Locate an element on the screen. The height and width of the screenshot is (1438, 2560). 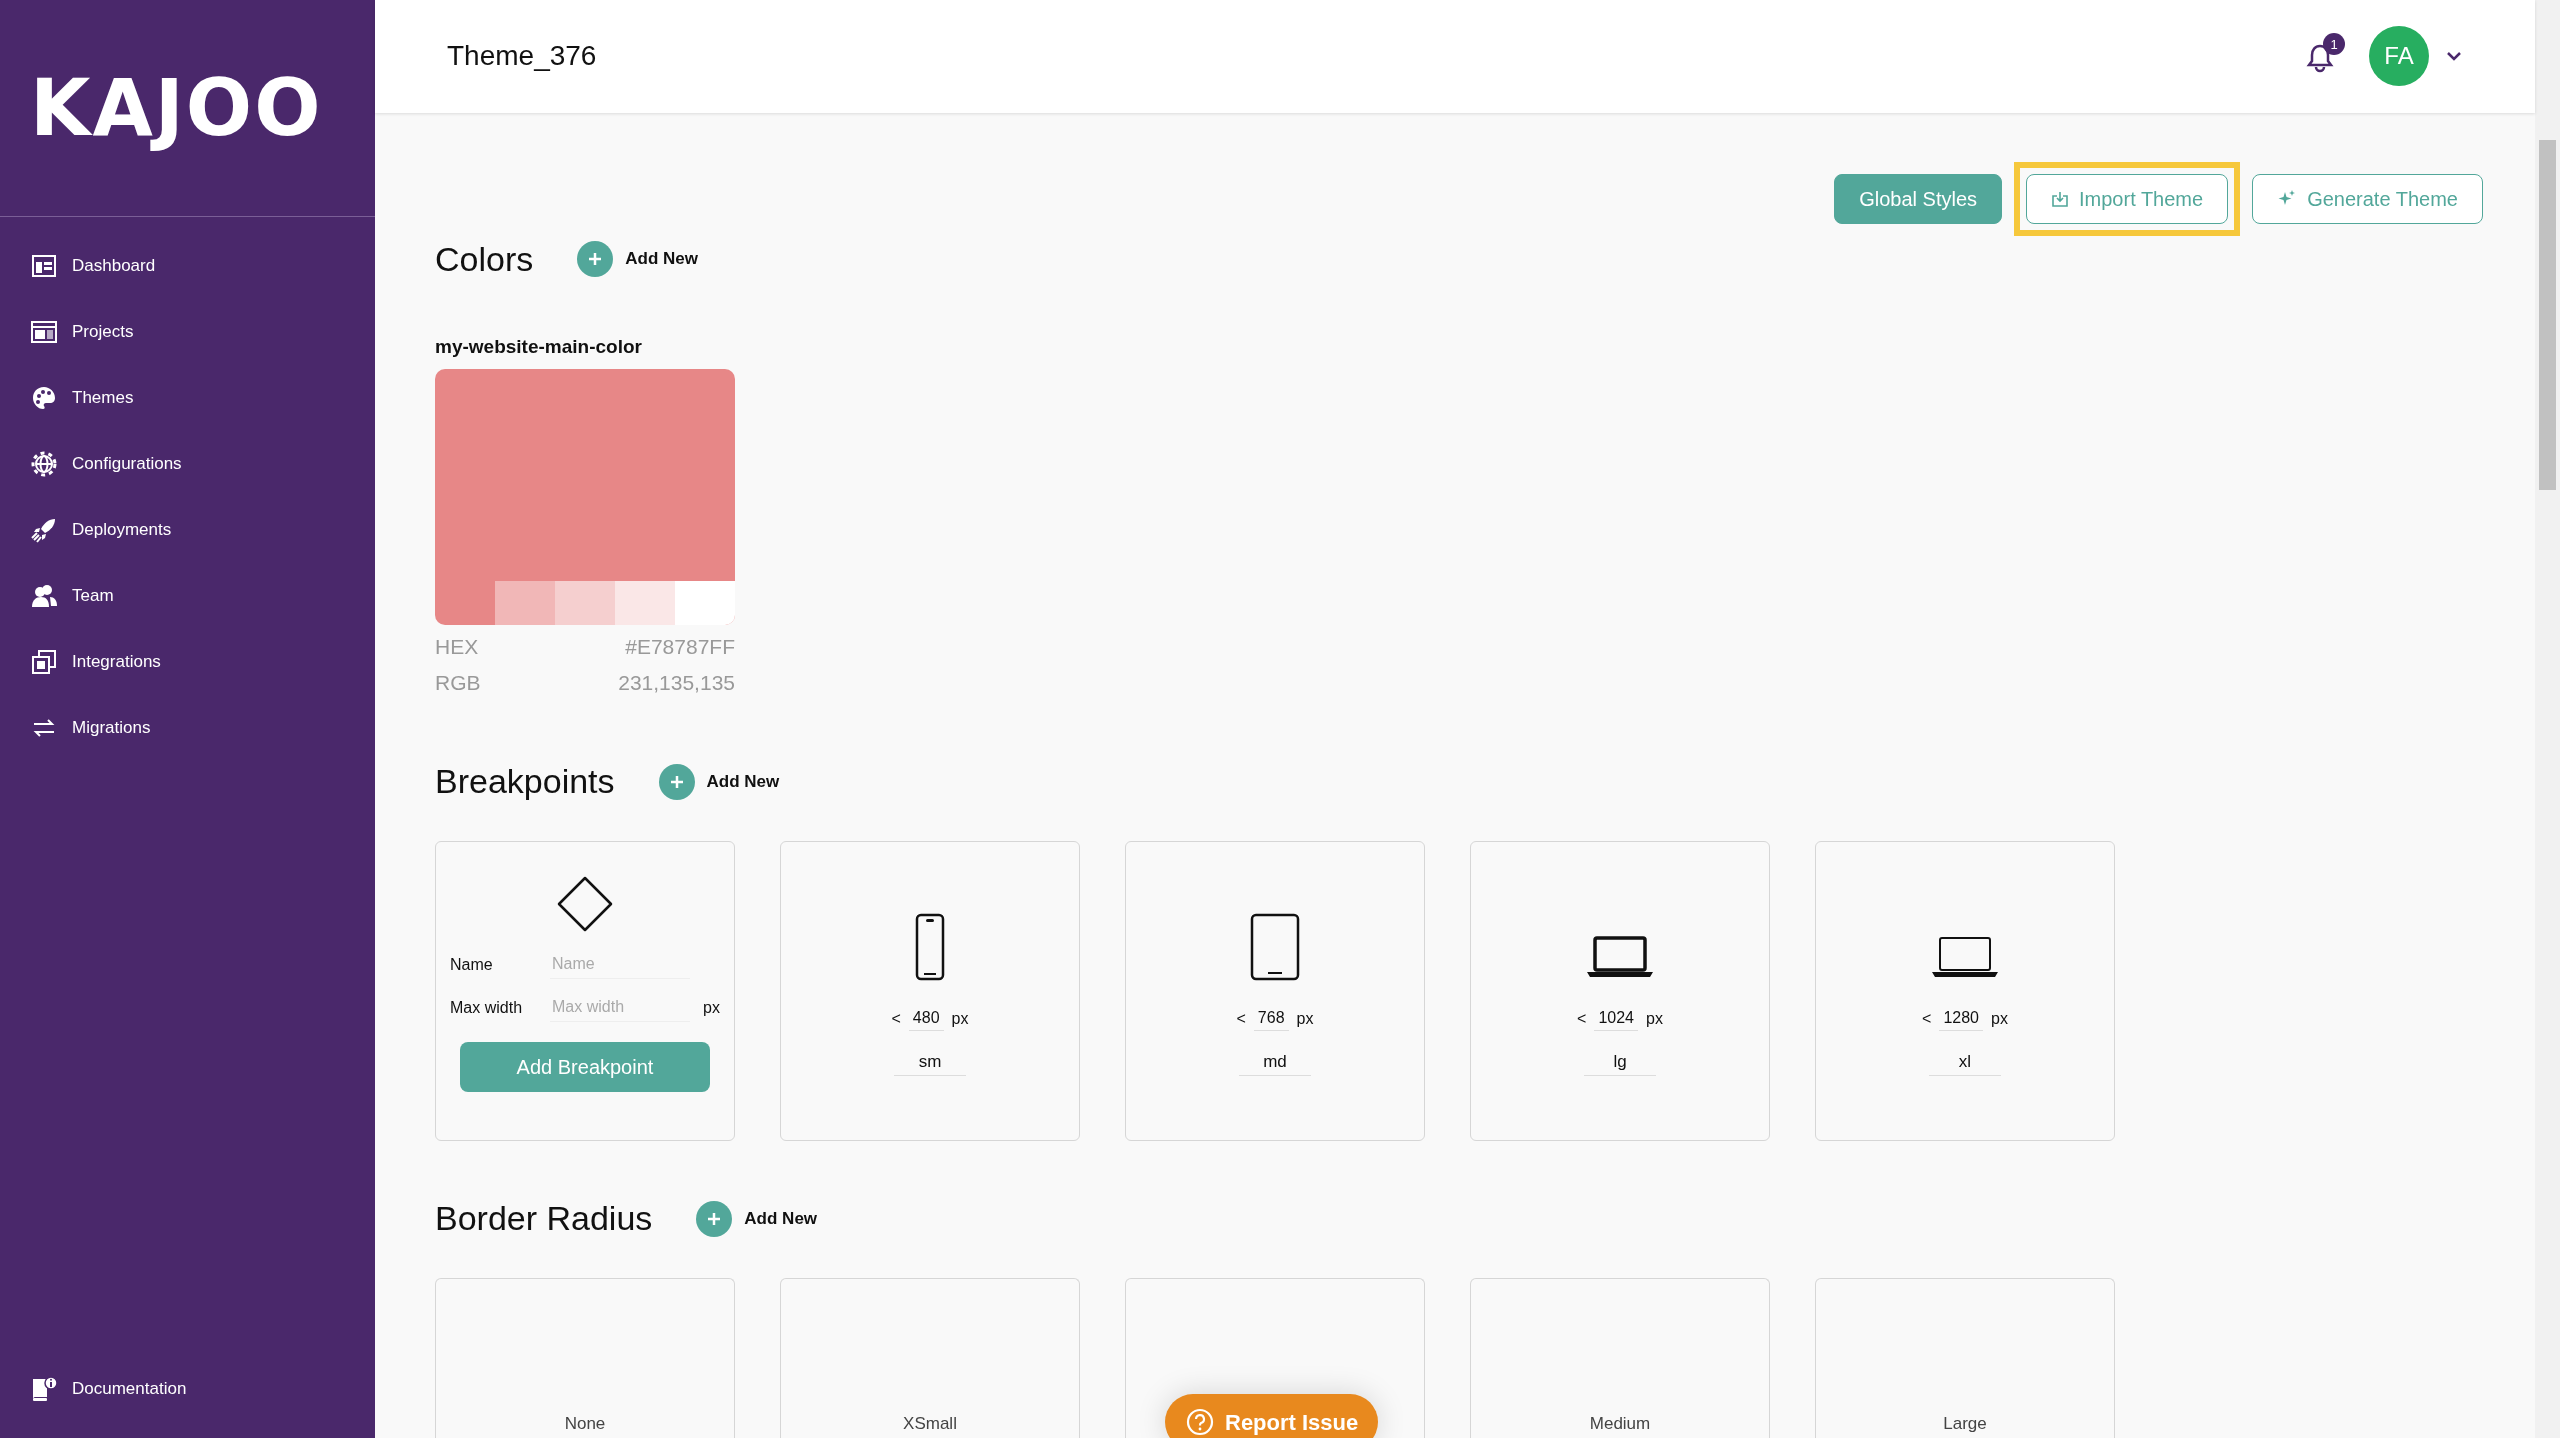
radius-card: None is located at coordinates (585, 1358).